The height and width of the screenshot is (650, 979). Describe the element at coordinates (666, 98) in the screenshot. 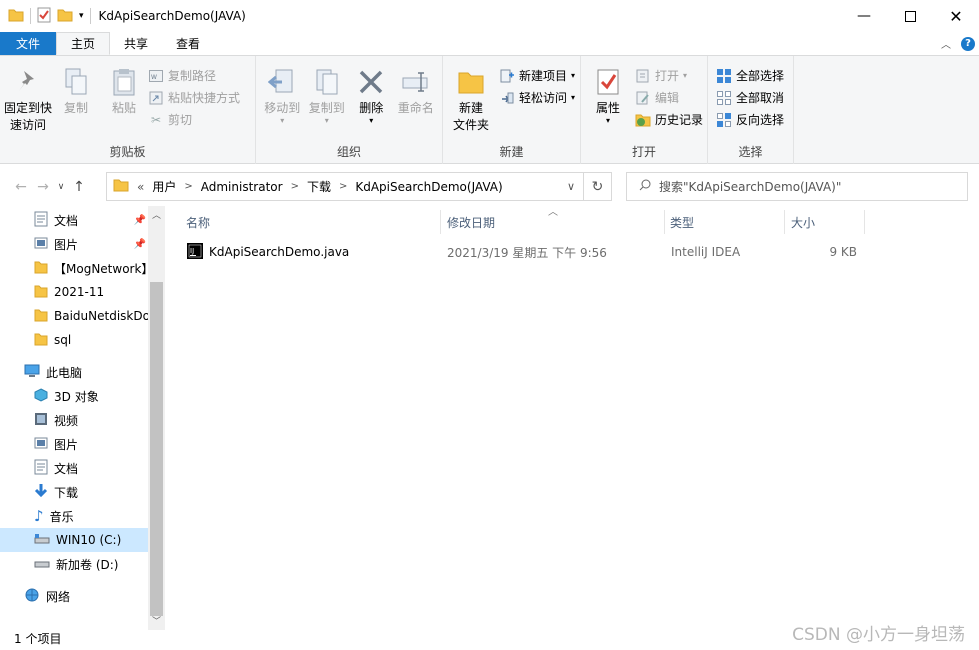

I see `edit-label: 编辑` at that location.